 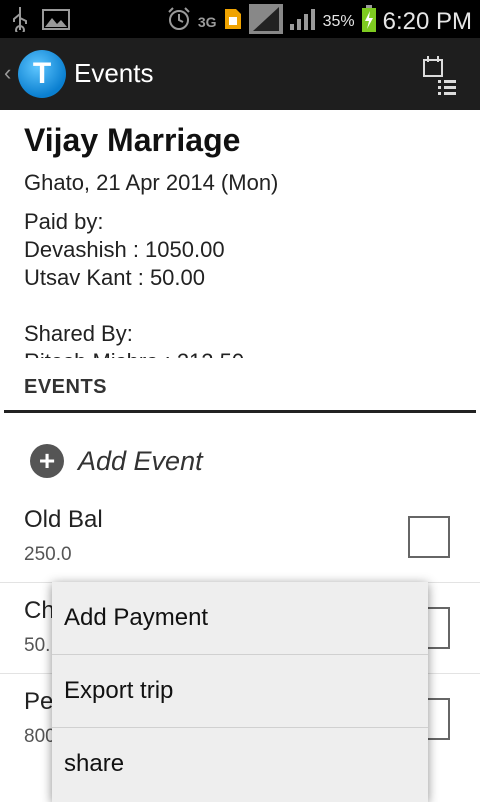 I want to click on trip-title: Vijay Marriage, so click(x=132, y=140).